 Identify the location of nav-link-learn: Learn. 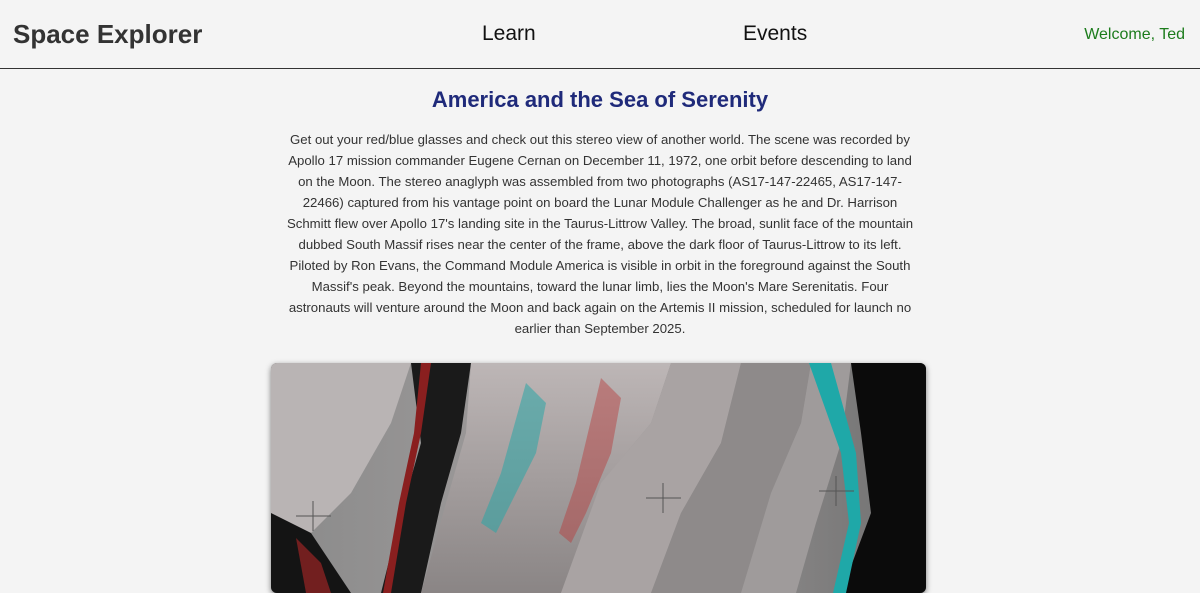
(509, 34).